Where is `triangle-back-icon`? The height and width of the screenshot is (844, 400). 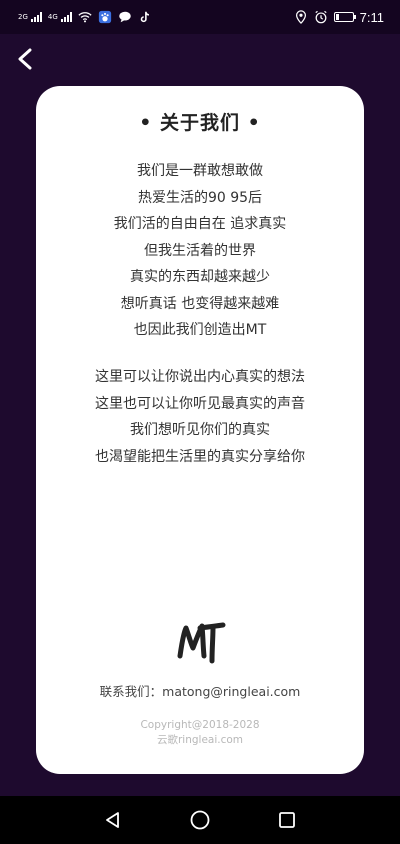 triangle-back-icon is located at coordinates (113, 820).